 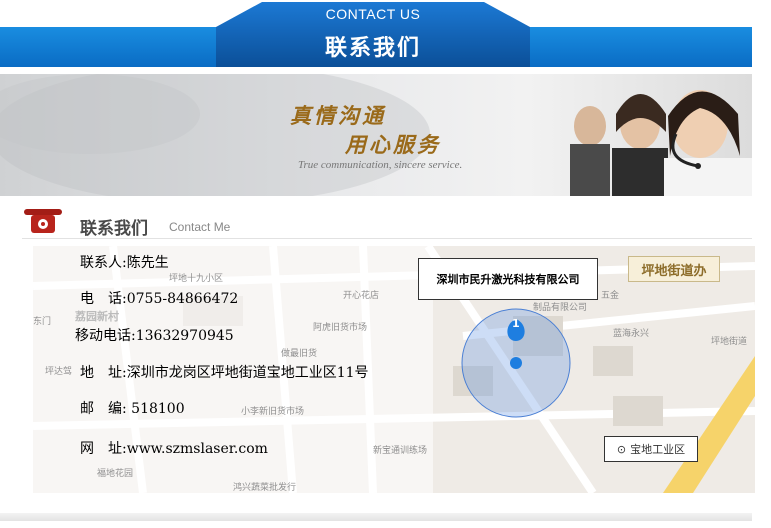 What do you see at coordinates (224, 373) in the screenshot?
I see `contact-address: 地 址:深圳市龙岗区坪地街道宝地工业区11号` at bounding box center [224, 373].